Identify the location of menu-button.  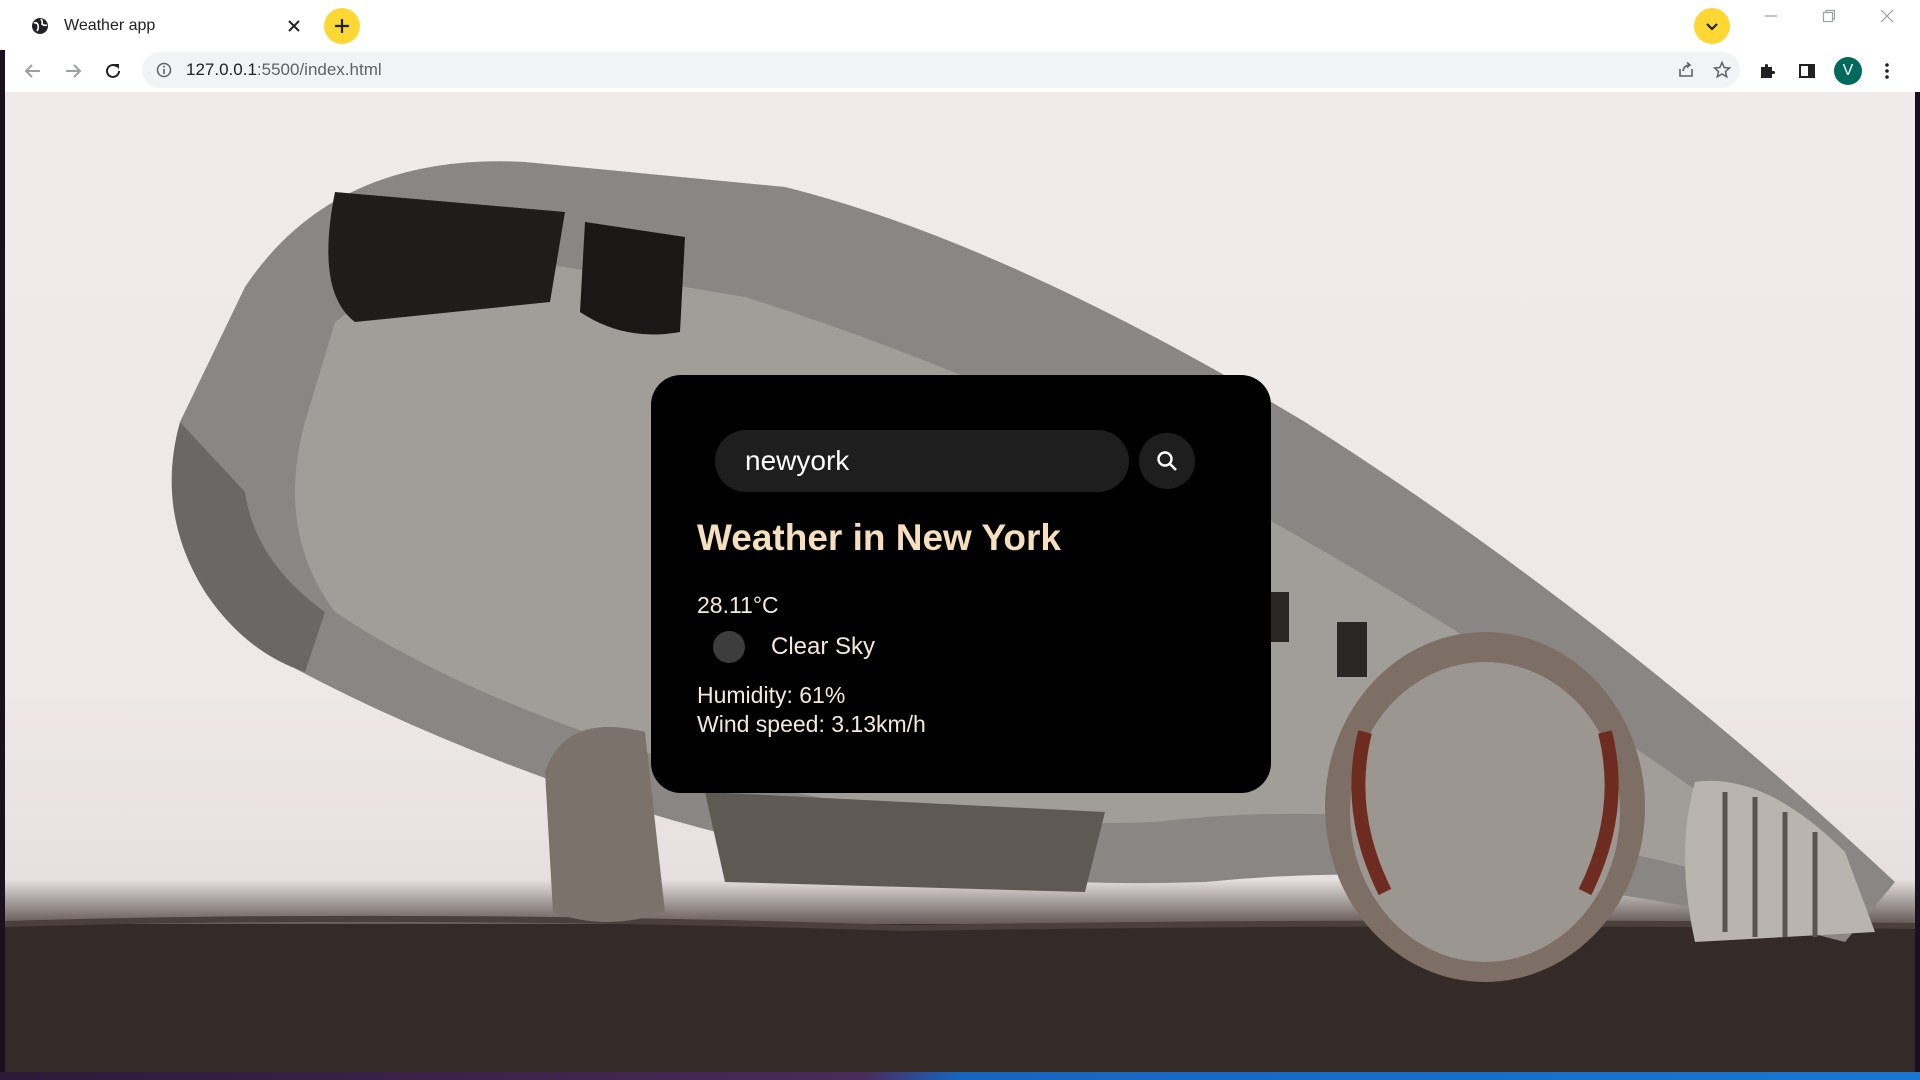
(1887, 71).